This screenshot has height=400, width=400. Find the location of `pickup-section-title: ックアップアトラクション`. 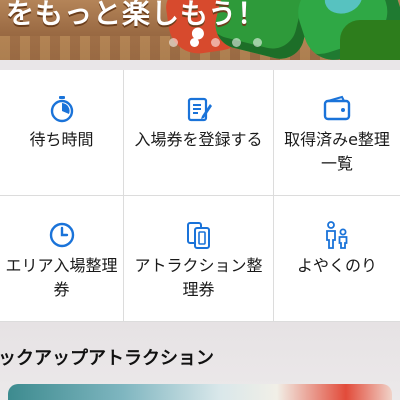

pickup-section-title: ックアップアトラクション is located at coordinates (107, 358).